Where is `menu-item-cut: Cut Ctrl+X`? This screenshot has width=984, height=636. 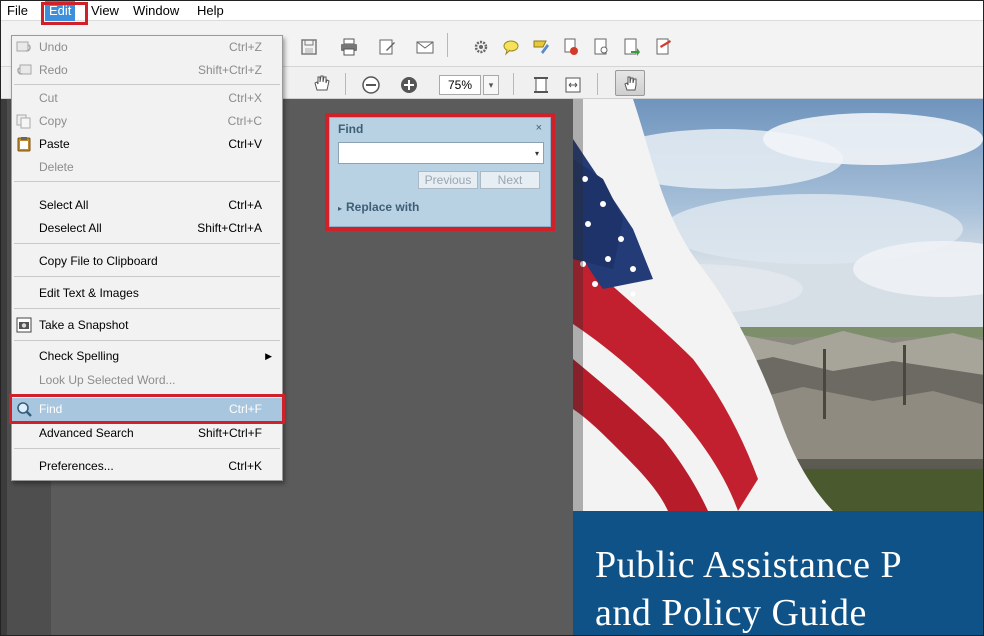 menu-item-cut: Cut Ctrl+X is located at coordinates (147, 98).